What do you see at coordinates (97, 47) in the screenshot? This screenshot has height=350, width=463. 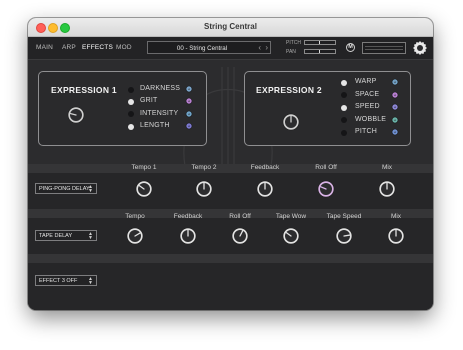 I see `tab-effects: EFFECTS` at bounding box center [97, 47].